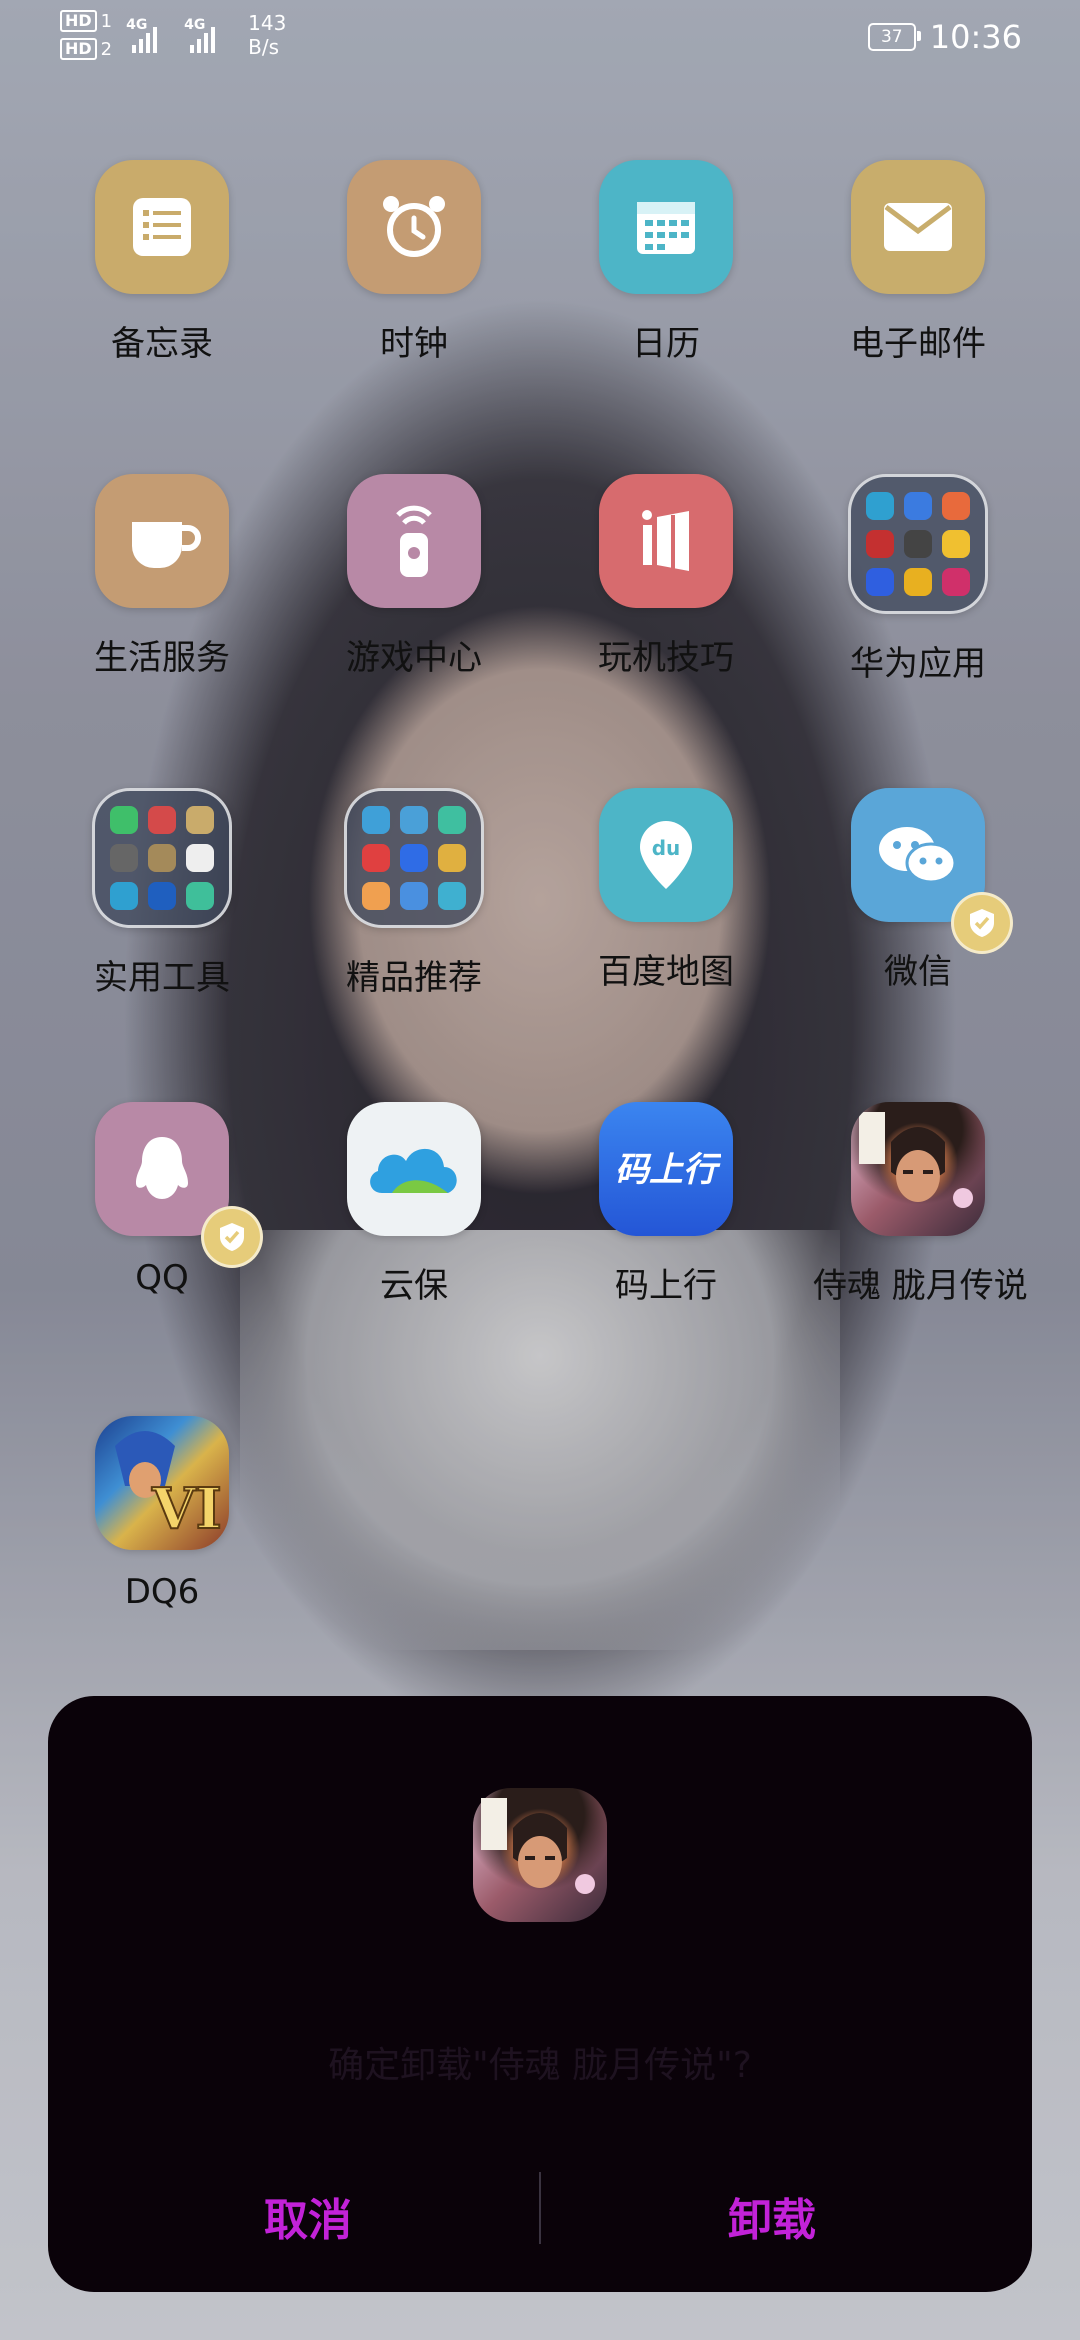 This screenshot has height=2340, width=1080. I want to click on app-mashangxing: 码上行 码上行, so click(666, 1204).